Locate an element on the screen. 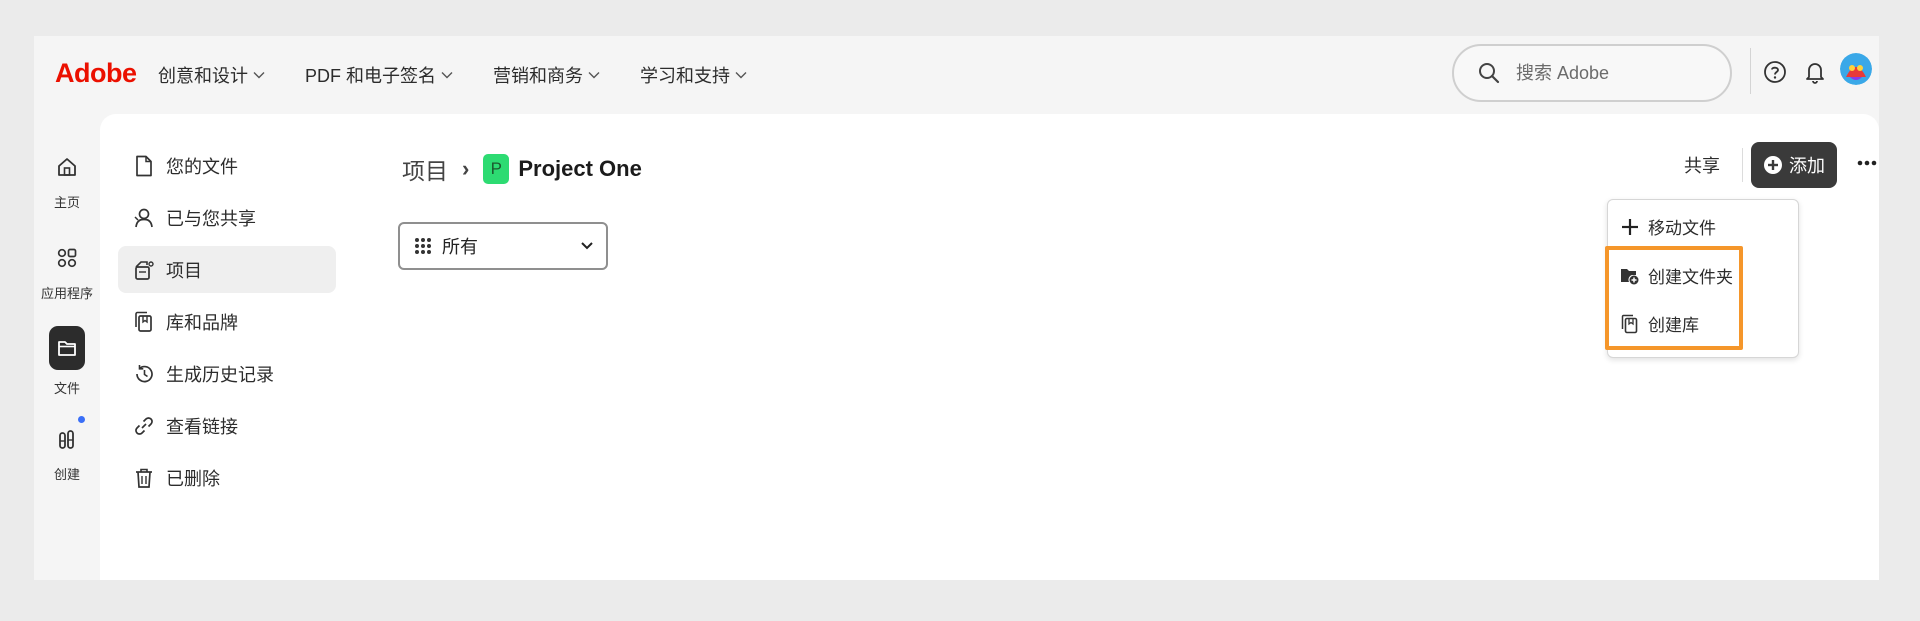 The width and height of the screenshot is (1920, 621). menu-item-create-library: 创建库 is located at coordinates (1659, 323).